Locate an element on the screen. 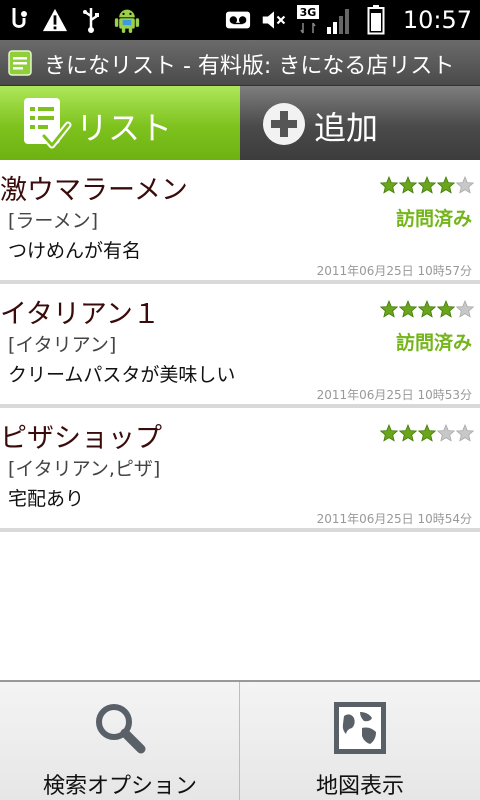 The width and height of the screenshot is (480, 800). battery-icon is located at coordinates (376, 20).